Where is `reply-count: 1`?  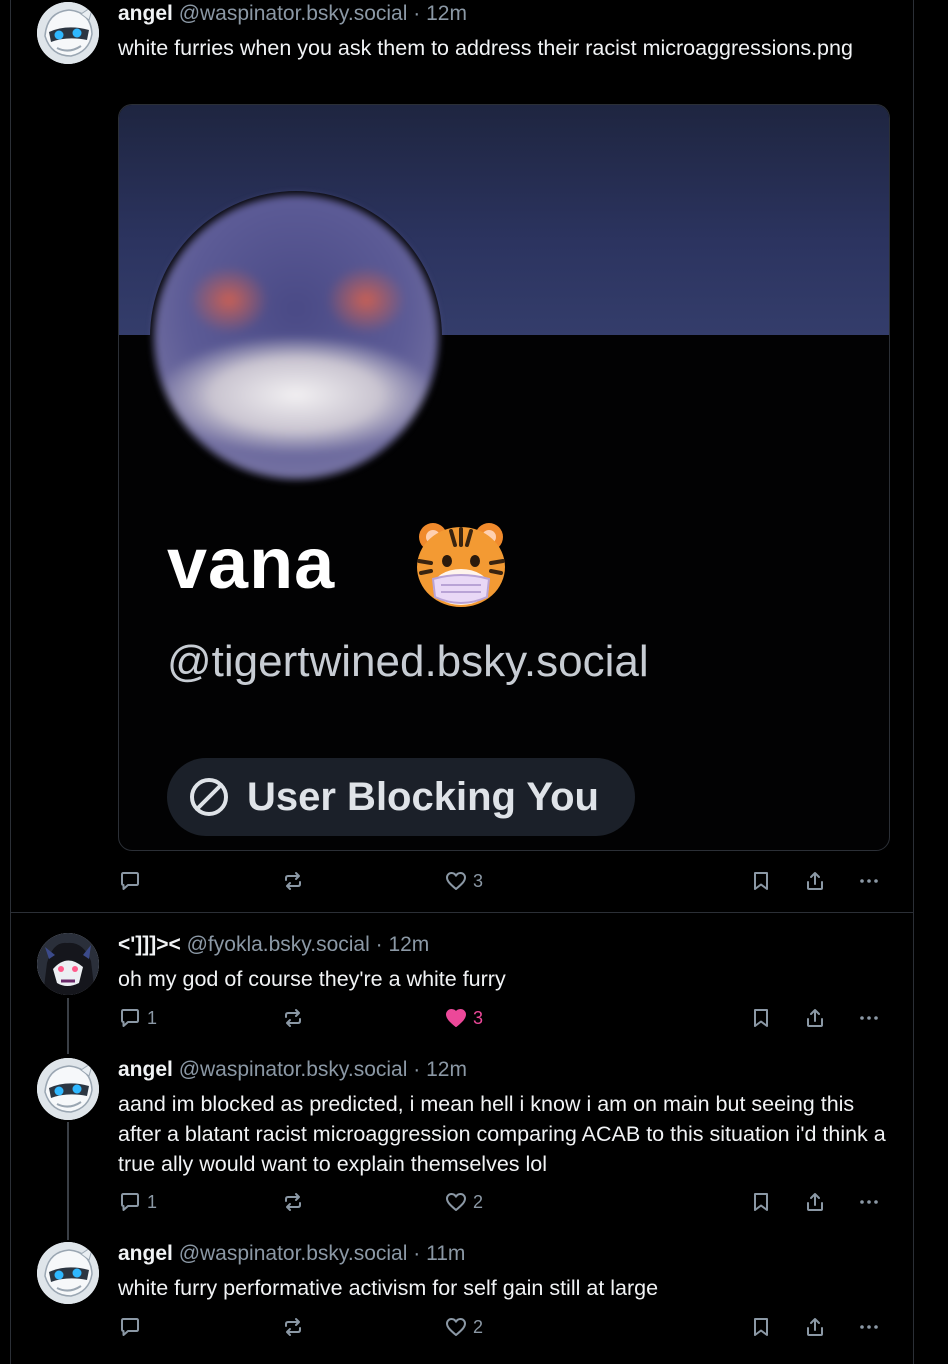 reply-count: 1 is located at coordinates (152, 1201).